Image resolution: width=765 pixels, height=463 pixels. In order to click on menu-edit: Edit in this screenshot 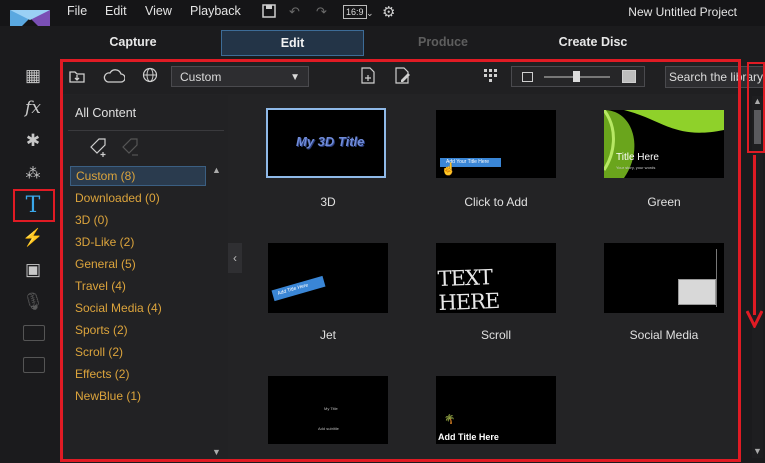, I will do `click(116, 11)`.